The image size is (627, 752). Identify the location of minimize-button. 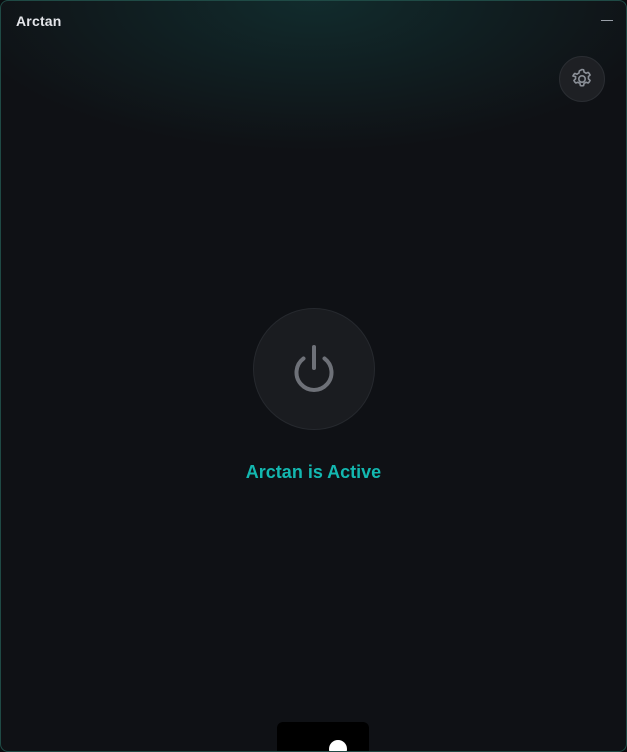
(607, 20).